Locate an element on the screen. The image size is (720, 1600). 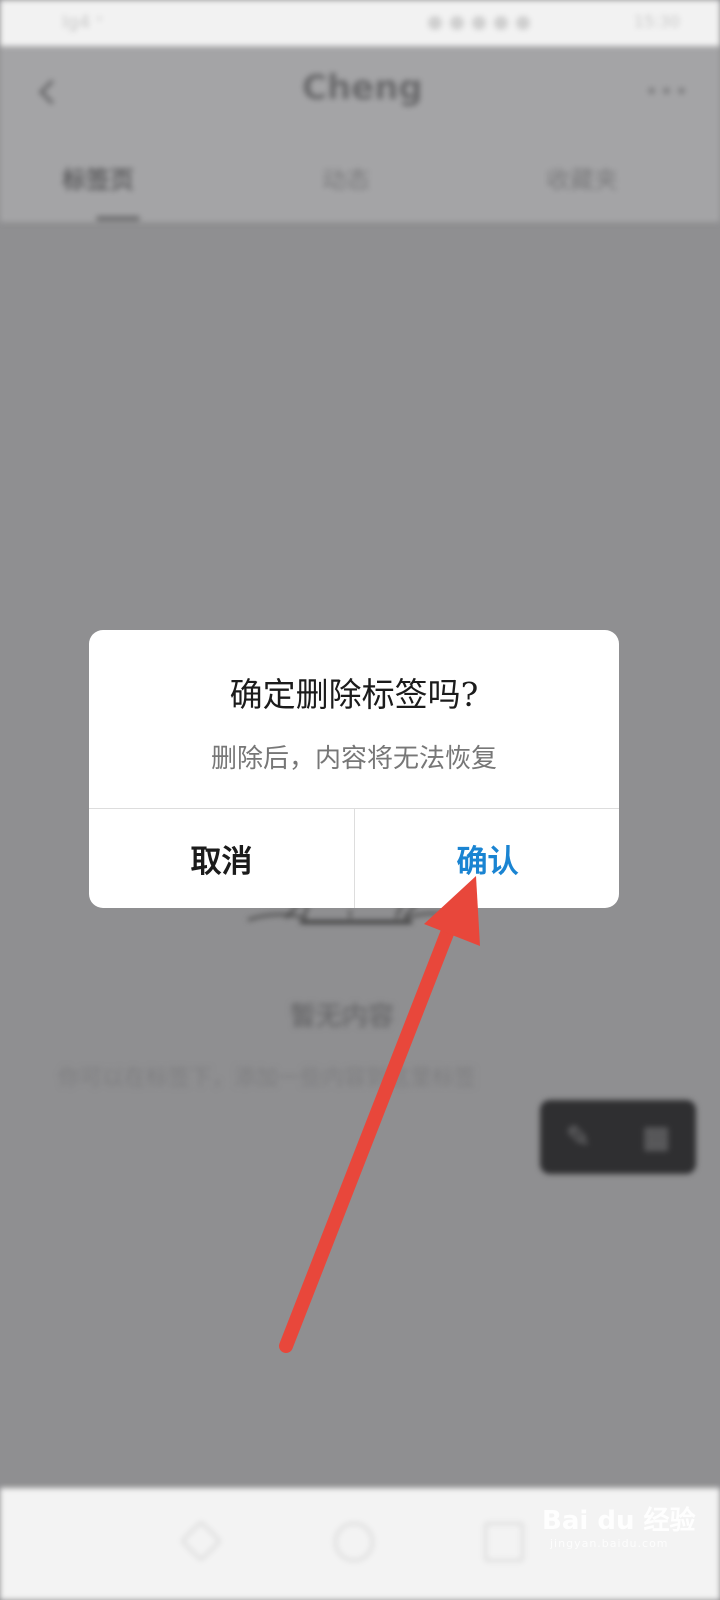
watermark-subtext: jingyan.baidu.com is located at coordinates (609, 1543).